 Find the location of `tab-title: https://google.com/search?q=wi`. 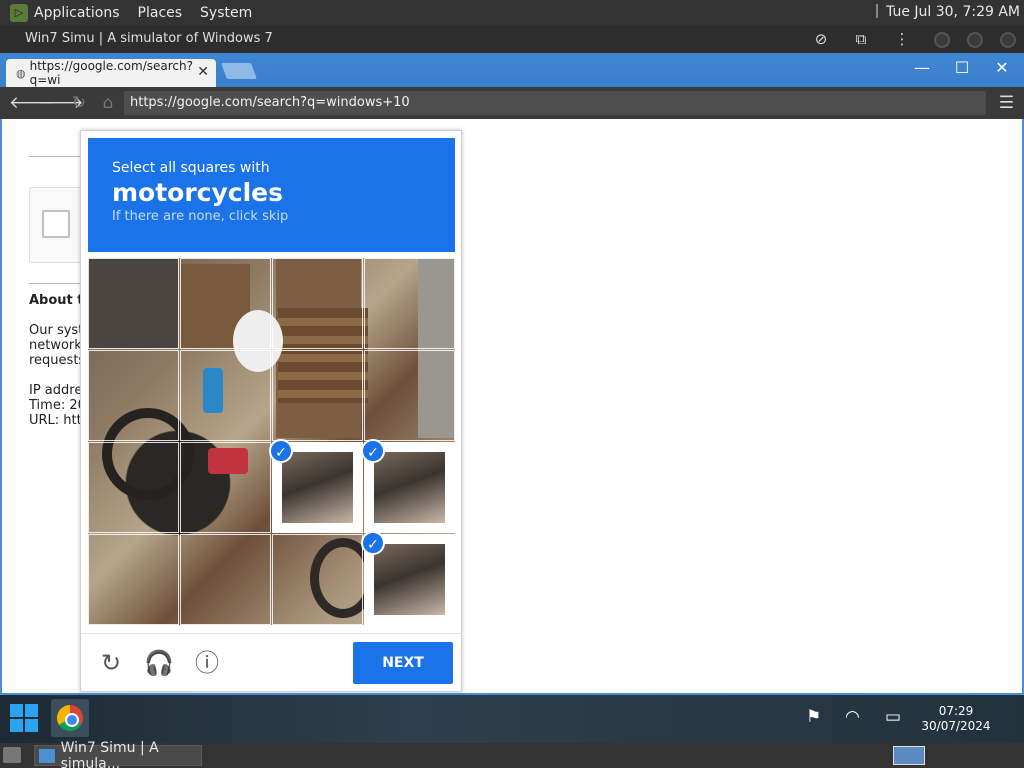

tab-title: https://google.com/search?q=wi is located at coordinates (111, 73).